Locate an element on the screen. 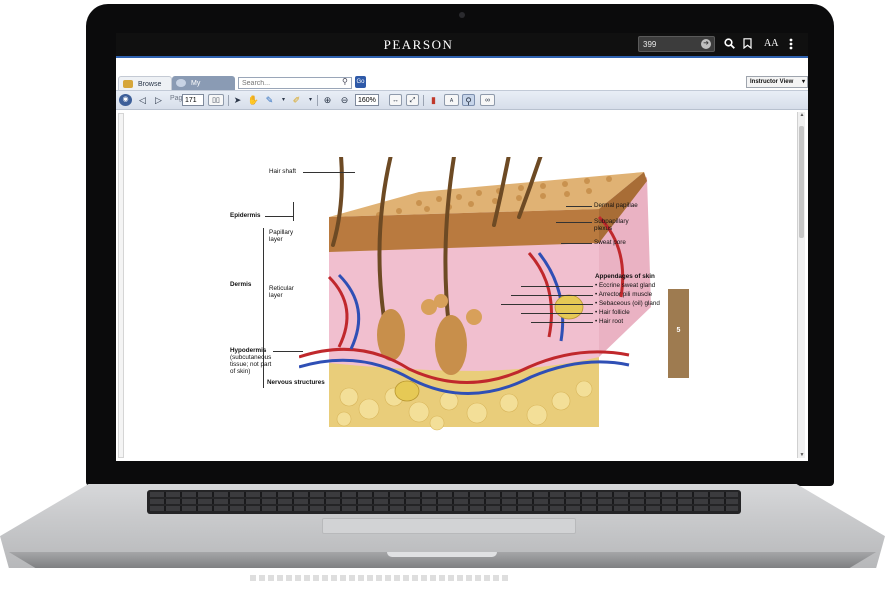 Image resolution: width=885 pixels, height=589 pixels. label-subpapillary: Subpapillary is located at coordinates (611, 221).